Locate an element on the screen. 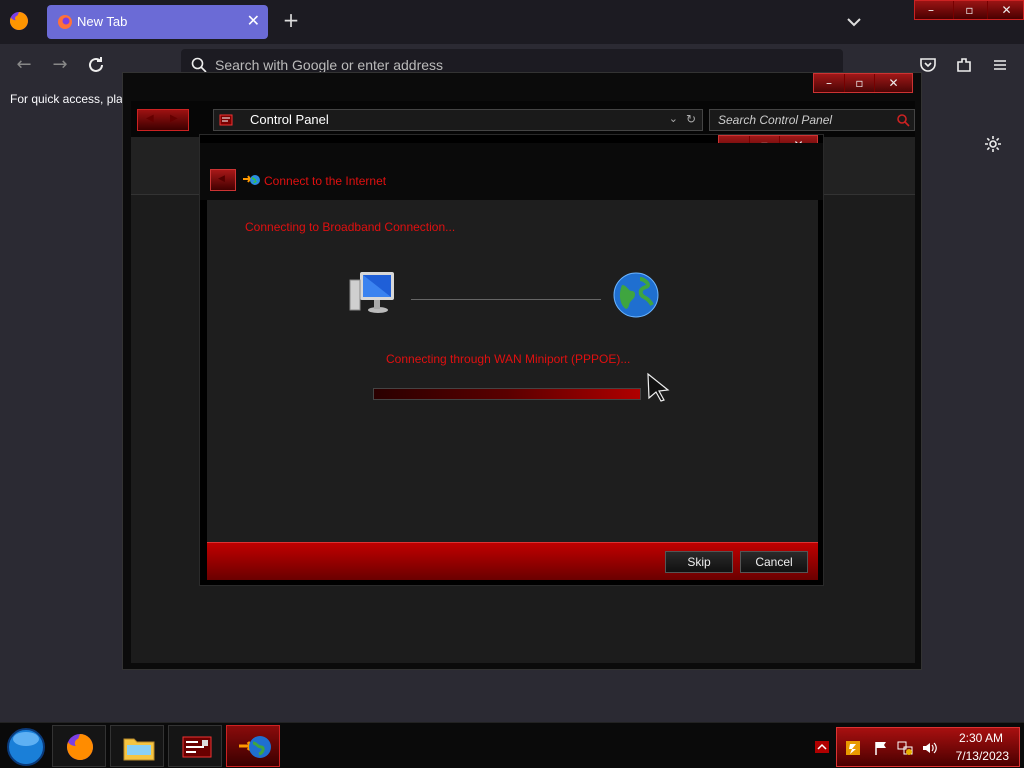  dialog-back-button: ◀ is located at coordinates (223, 180).